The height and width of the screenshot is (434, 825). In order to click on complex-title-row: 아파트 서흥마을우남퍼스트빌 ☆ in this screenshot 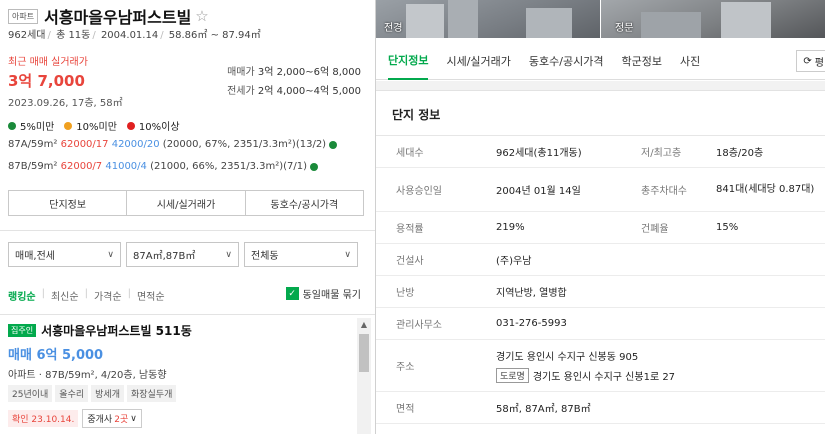, I will do `click(108, 16)`.